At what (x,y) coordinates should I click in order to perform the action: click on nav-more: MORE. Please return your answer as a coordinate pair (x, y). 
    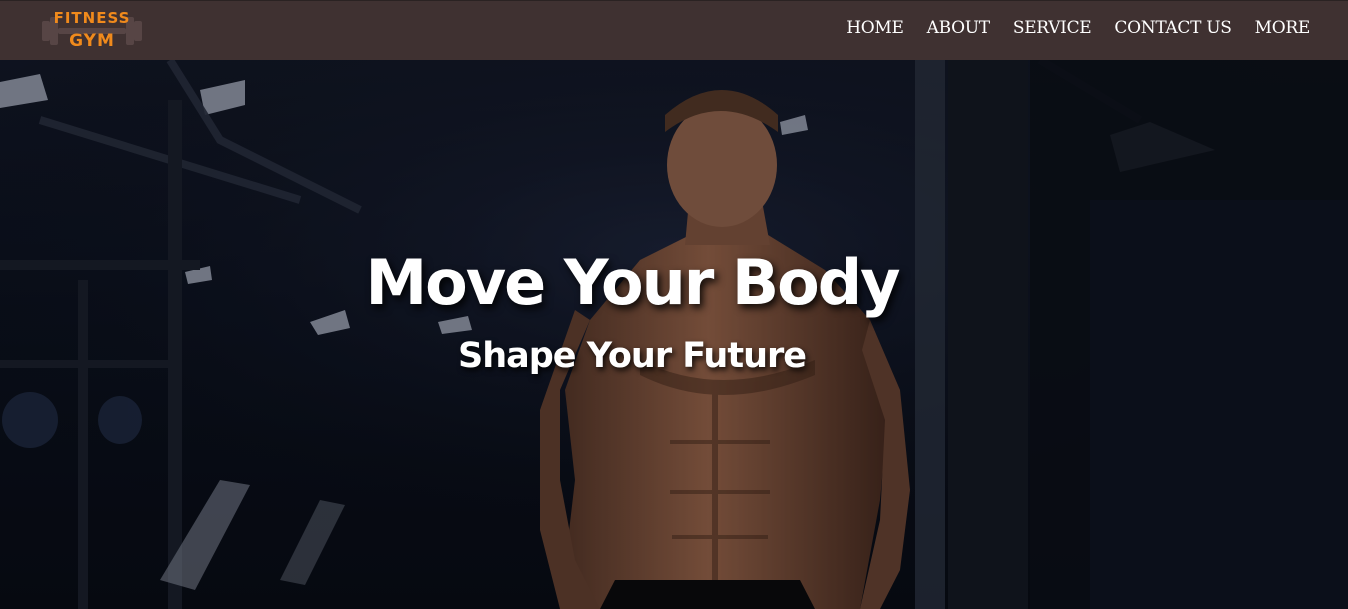
    Looking at the image, I should click on (1283, 28).